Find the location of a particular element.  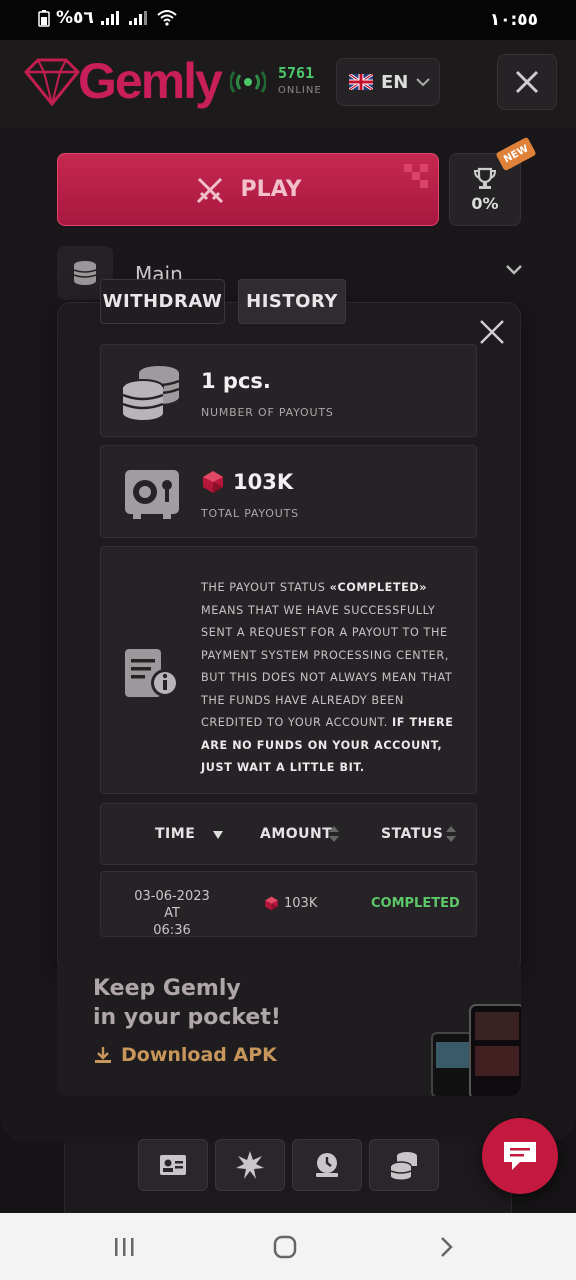

promo-title-line2: in your pocket! is located at coordinates (187, 1017).